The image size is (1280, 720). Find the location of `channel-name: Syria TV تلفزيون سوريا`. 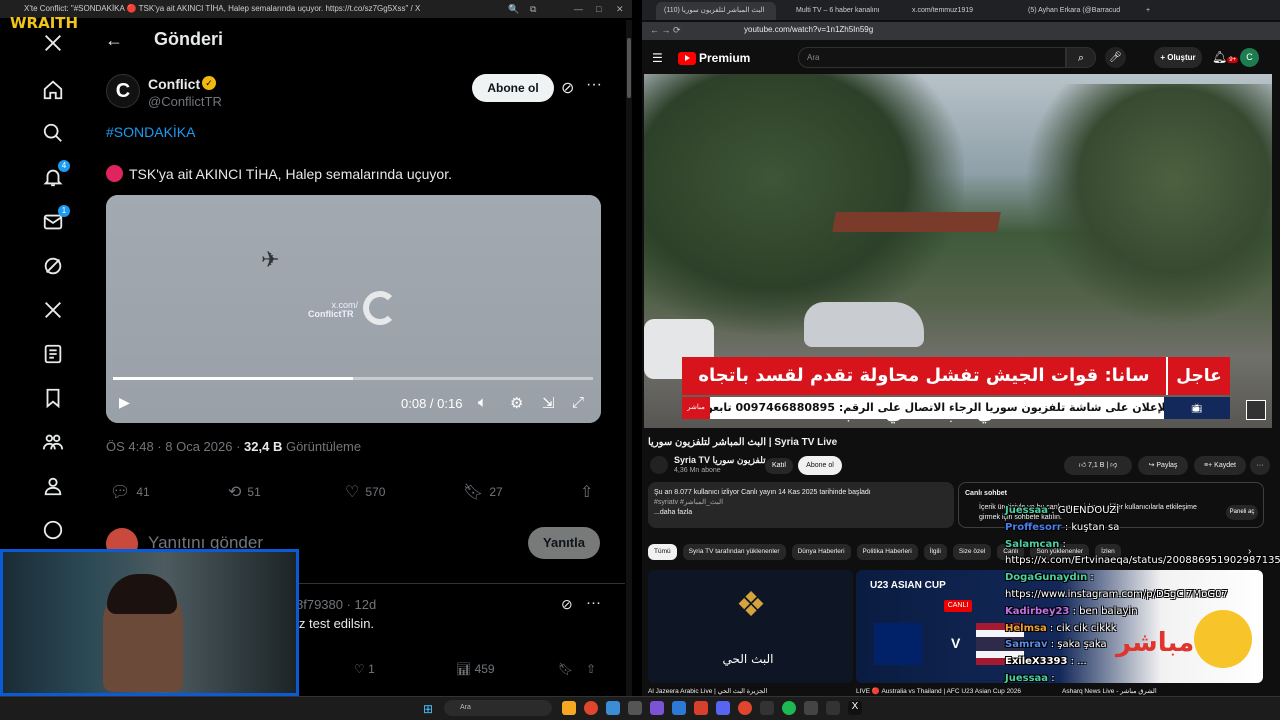

channel-name: Syria TV تلفزيون سوريا is located at coordinates (720, 460).